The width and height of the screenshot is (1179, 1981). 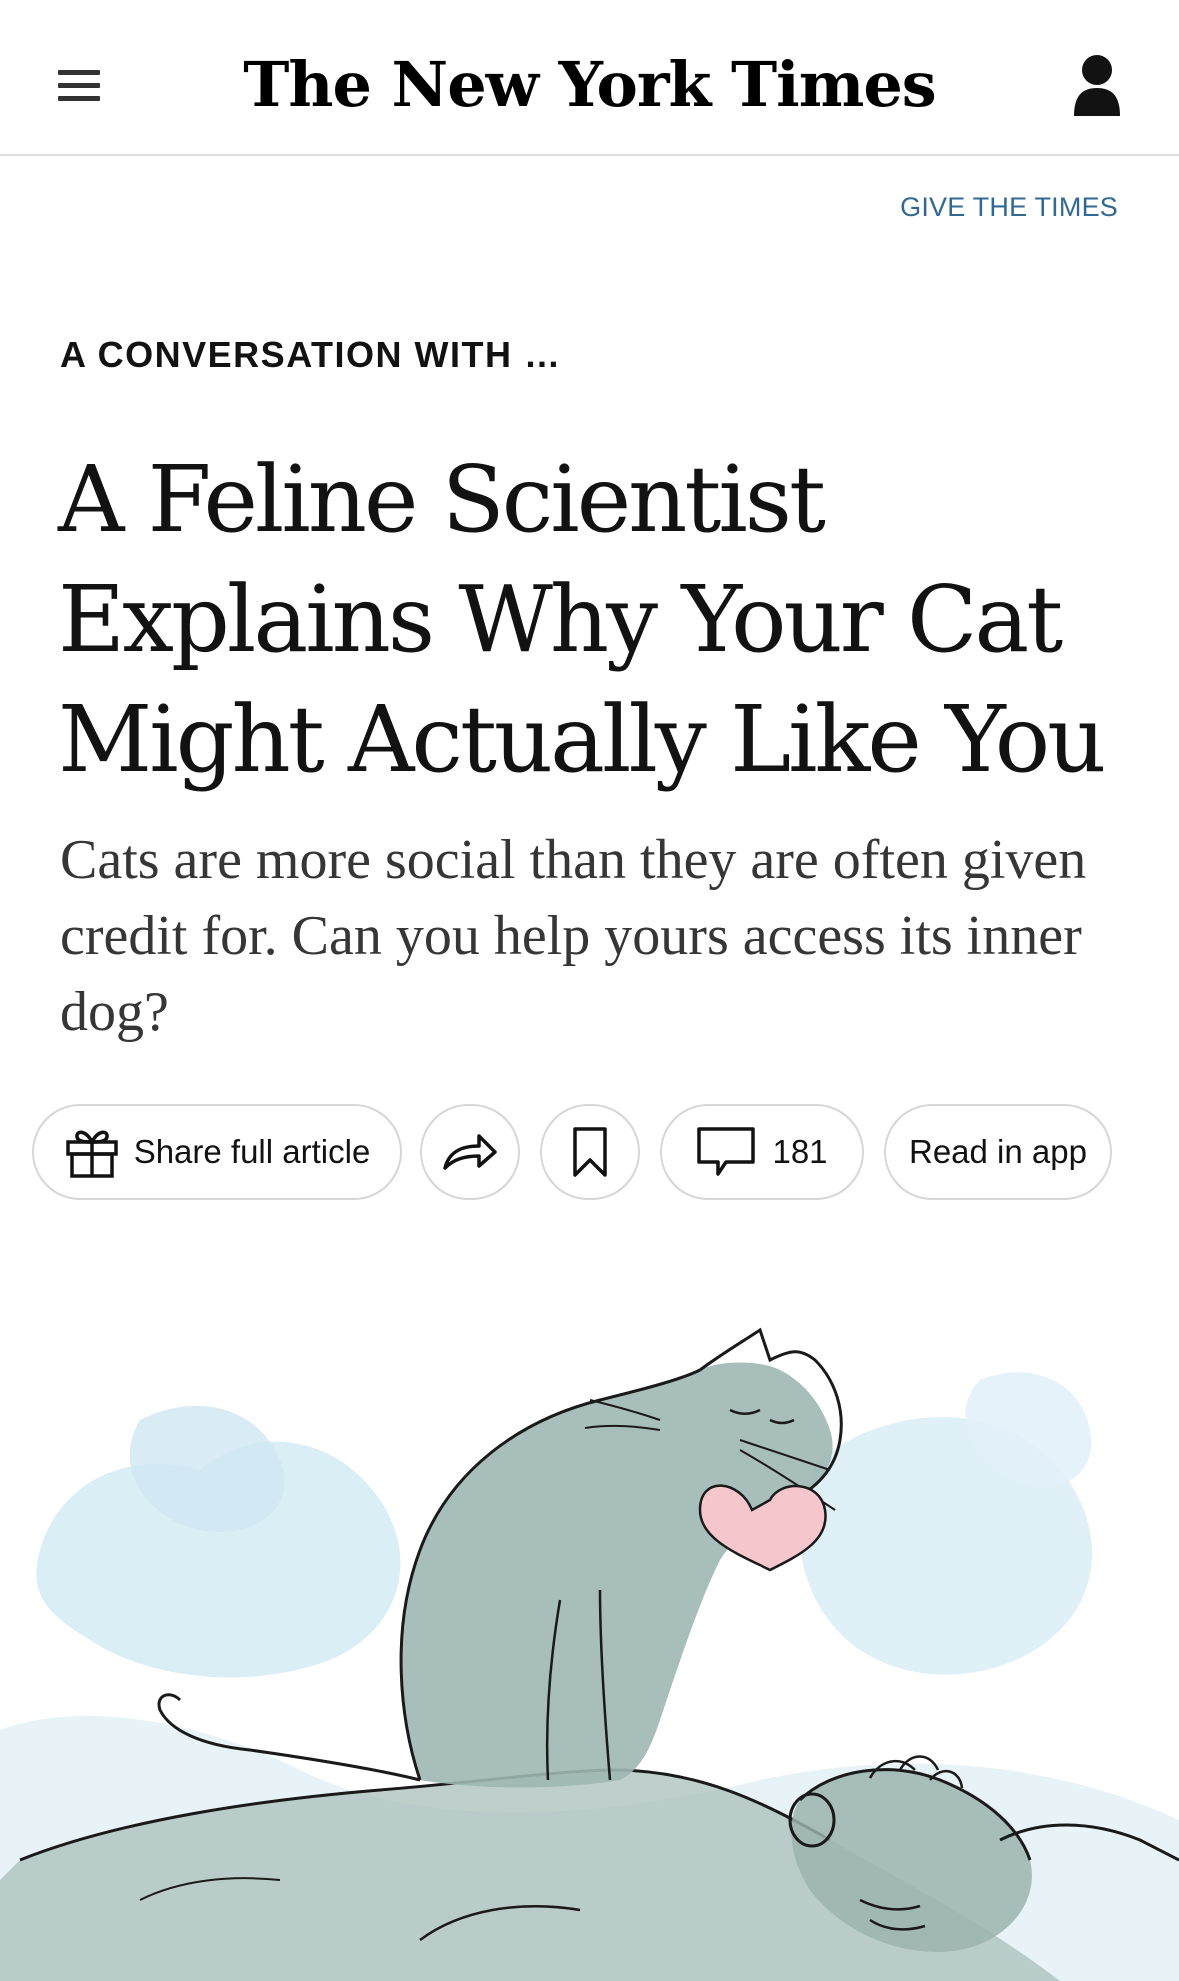 I want to click on masthead: The New York Times, so click(x=589, y=78).